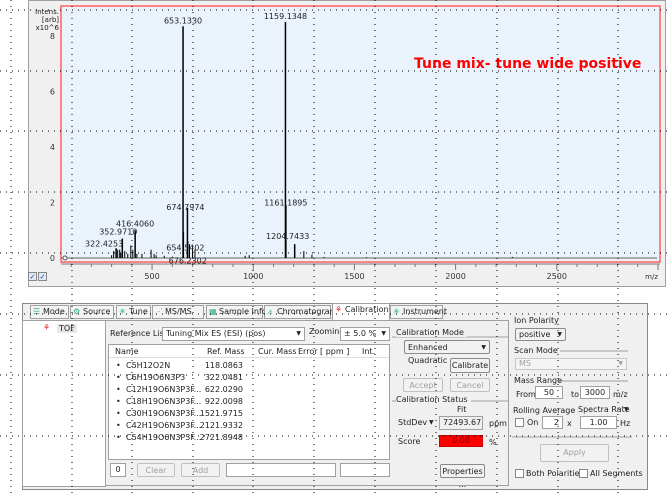  I want to click on add-button: Add, so click(200, 470).